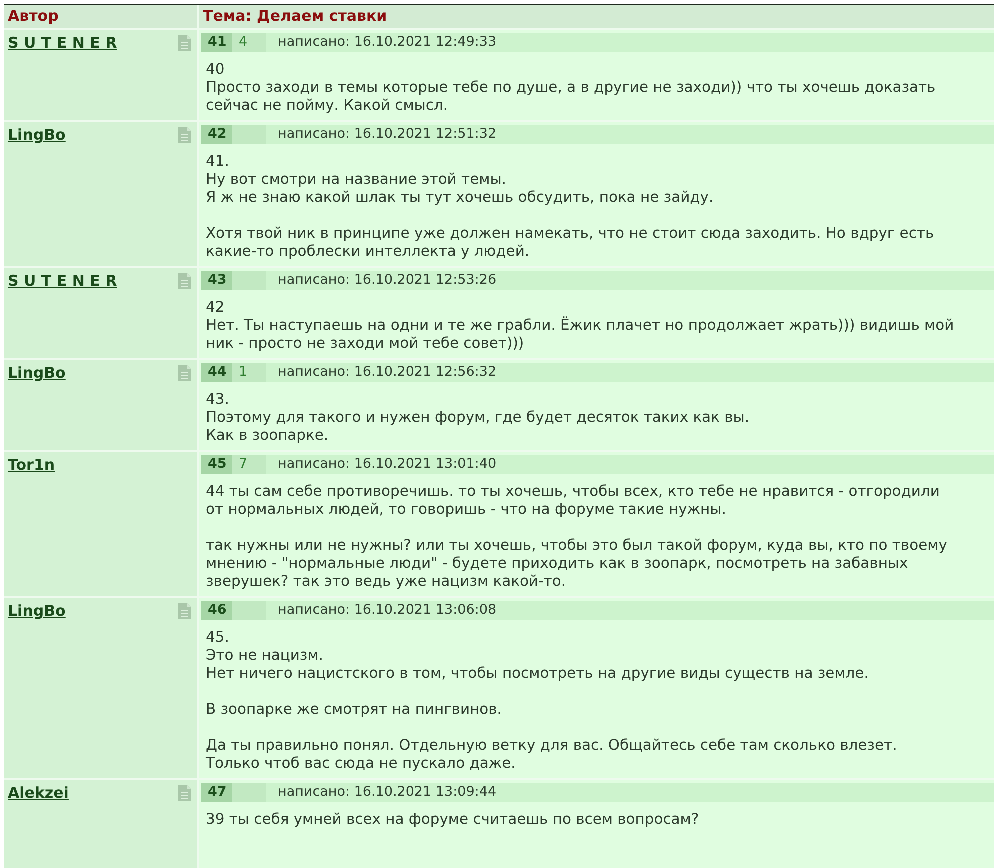  I want to click on column-header: Тема: Делаем ставки, so click(596, 16).